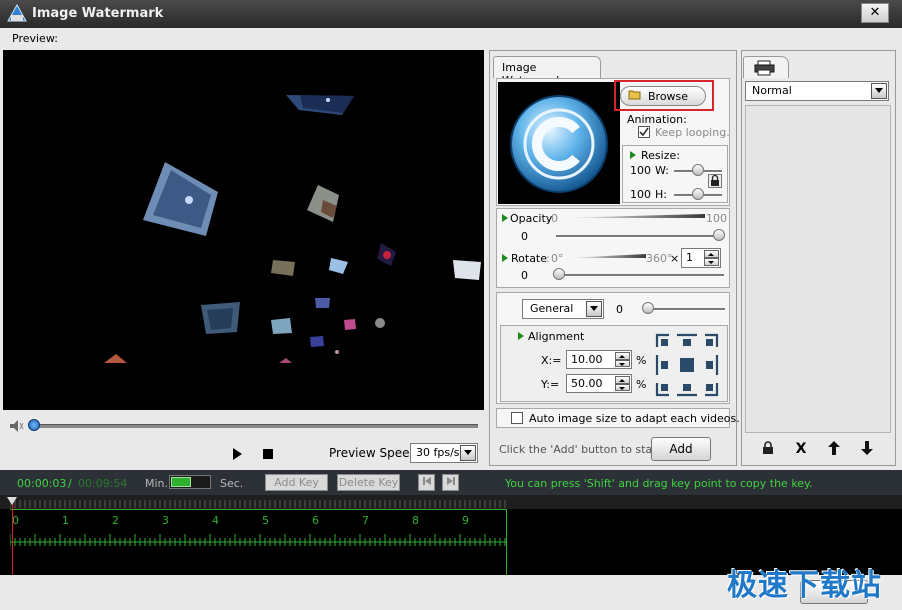  Describe the element at coordinates (599, 359) in the screenshot. I see `x-position-stepper: 10.00` at that location.